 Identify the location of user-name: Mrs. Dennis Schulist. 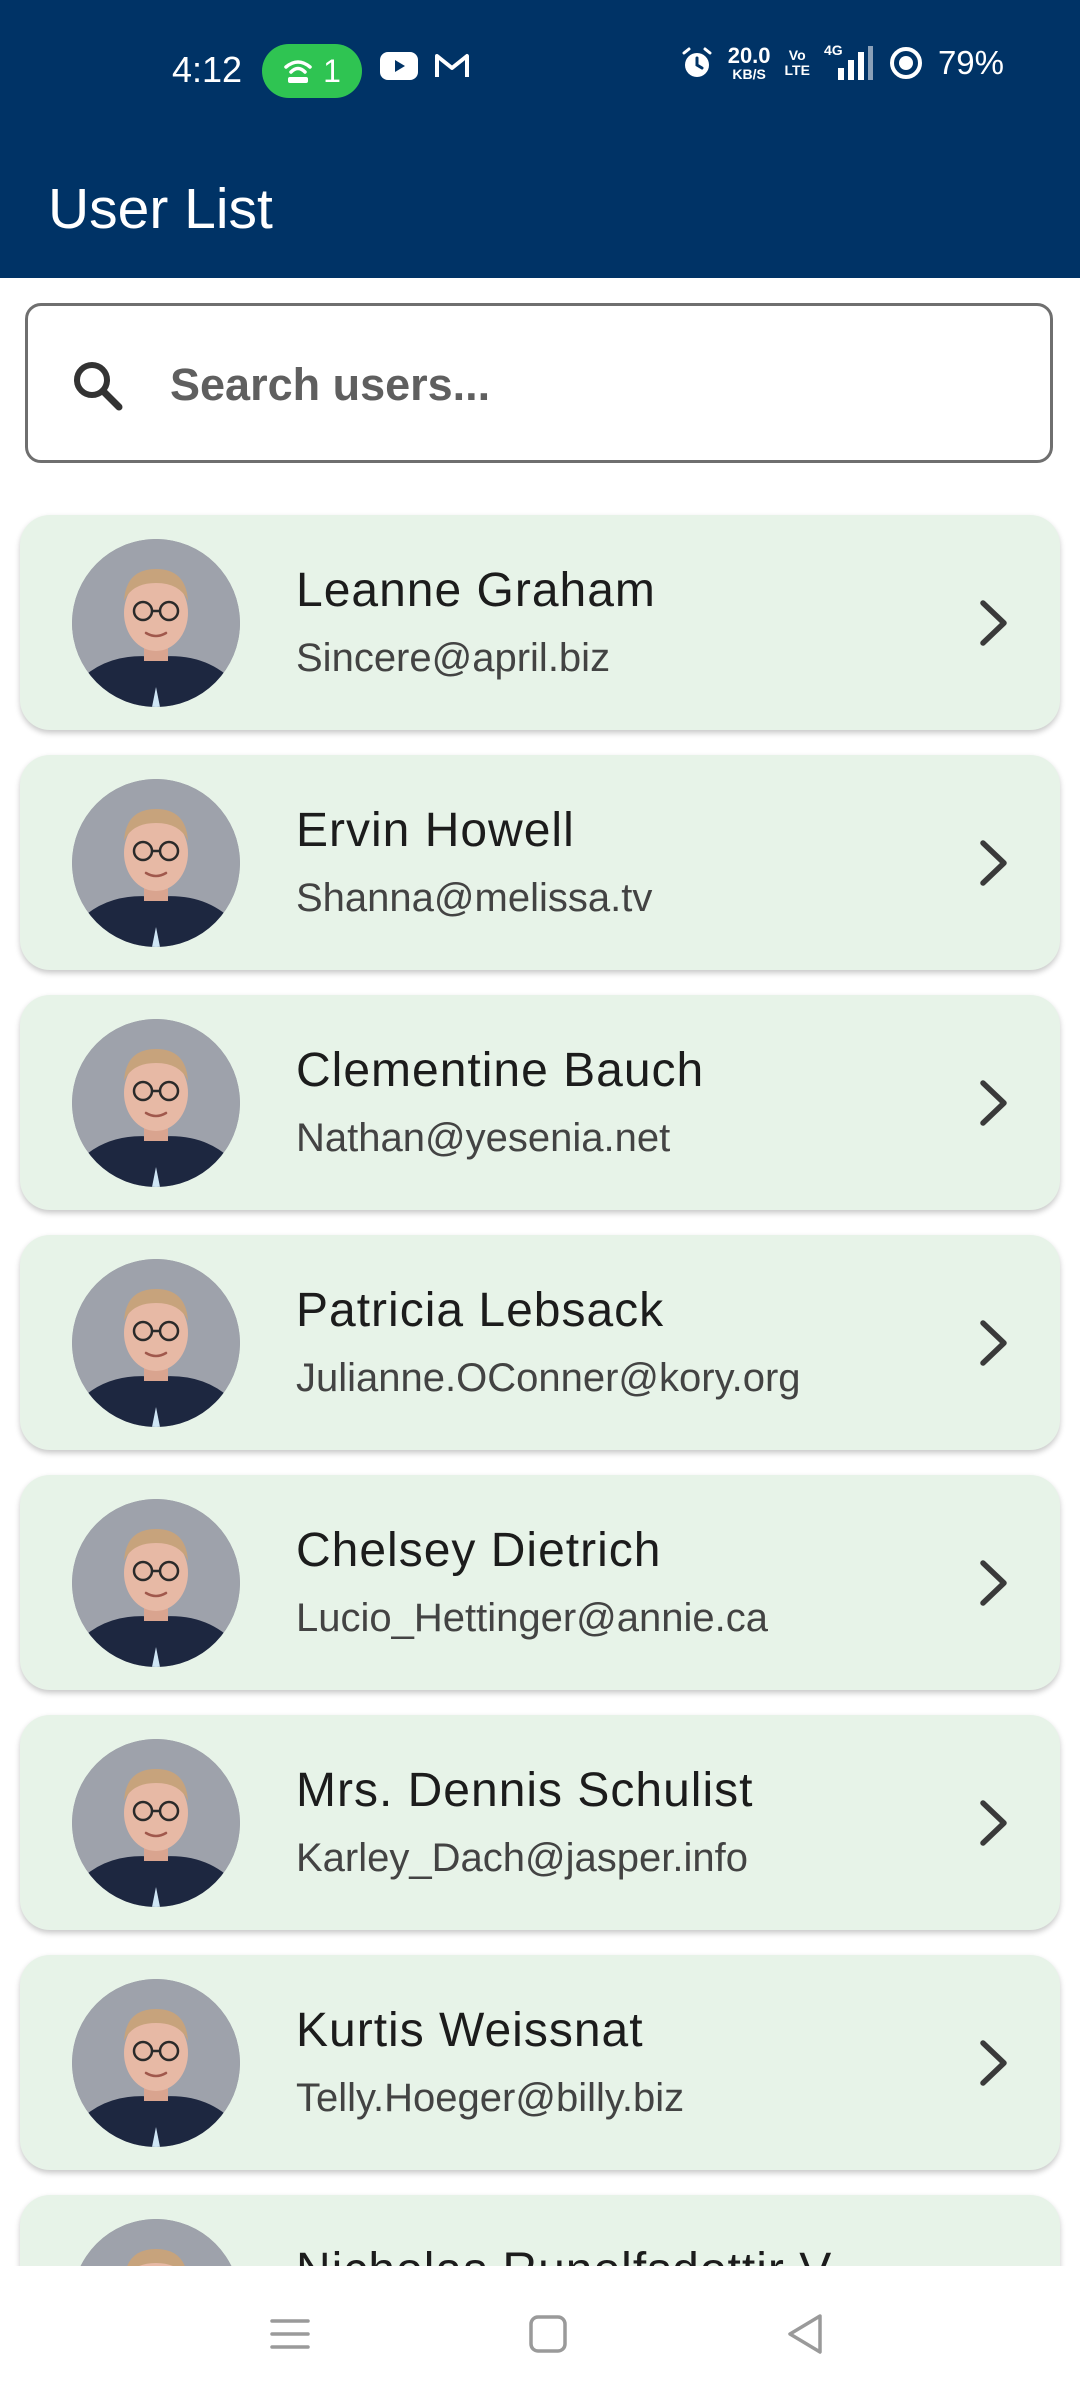
(525, 1790).